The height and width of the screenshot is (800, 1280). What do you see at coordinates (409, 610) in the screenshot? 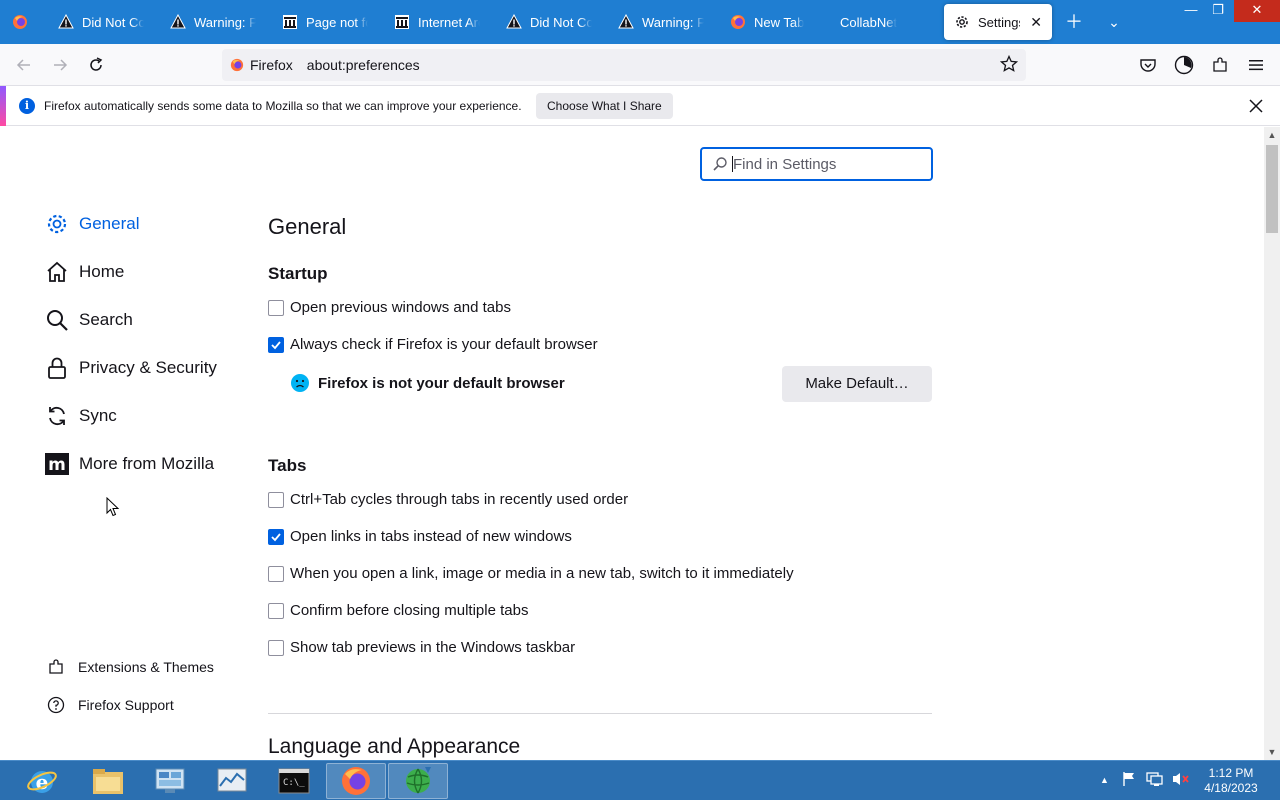
I see `option-label: Confirm before closing multiple tabs` at bounding box center [409, 610].